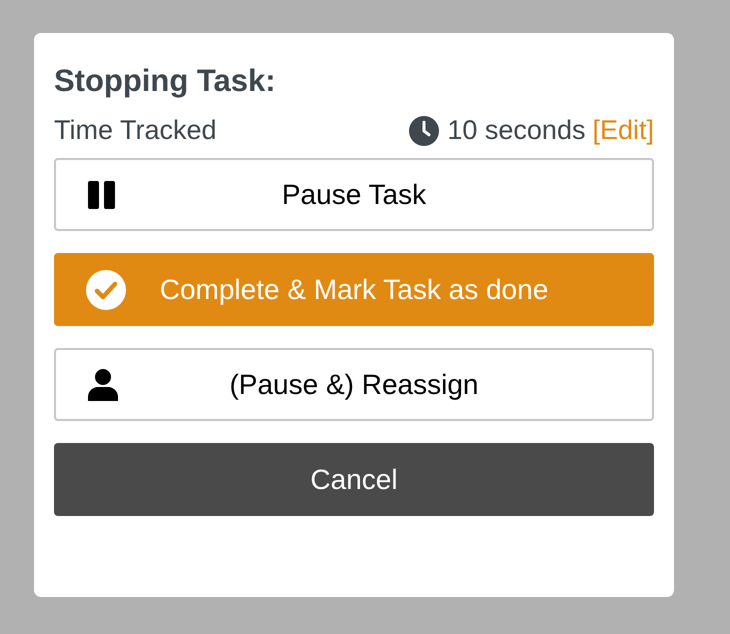 The width and height of the screenshot is (730, 634). What do you see at coordinates (354, 194) in the screenshot?
I see `action-button: Pause Task` at bounding box center [354, 194].